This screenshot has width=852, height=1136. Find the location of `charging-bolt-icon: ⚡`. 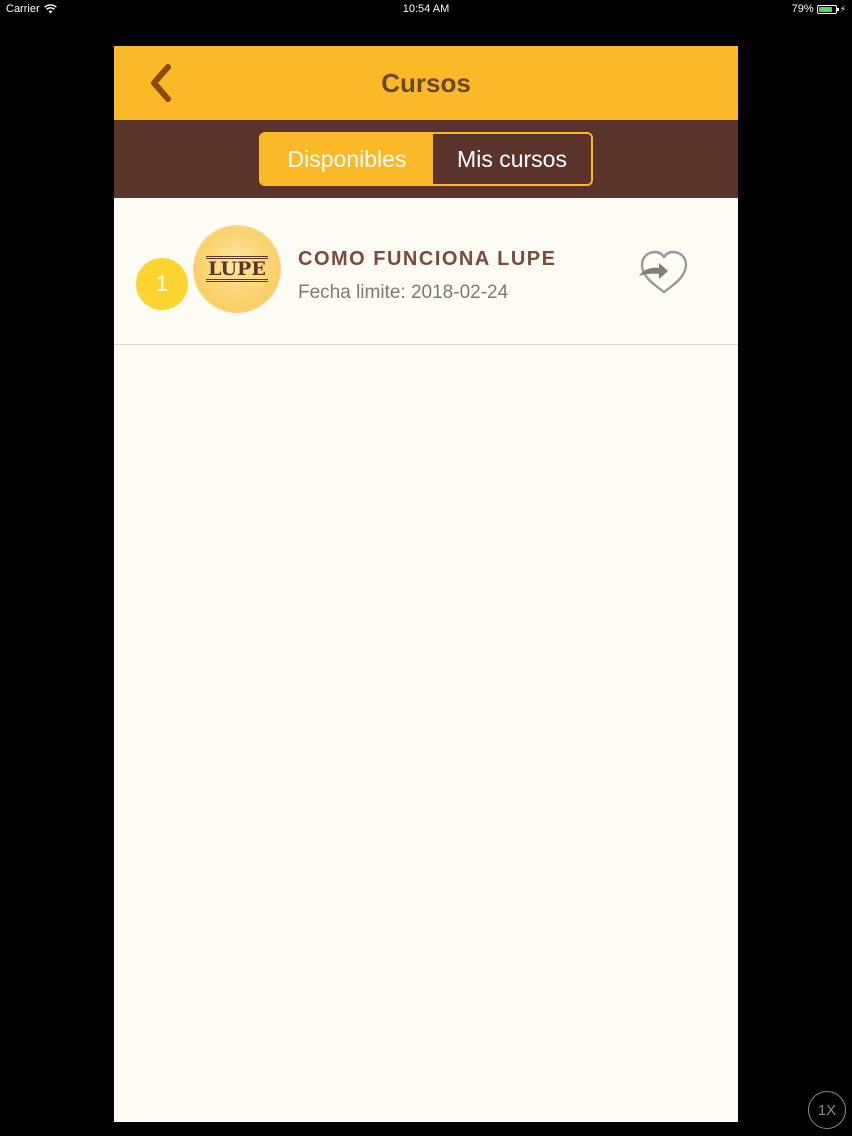

charging-bolt-icon: ⚡ is located at coordinates (842, 8).